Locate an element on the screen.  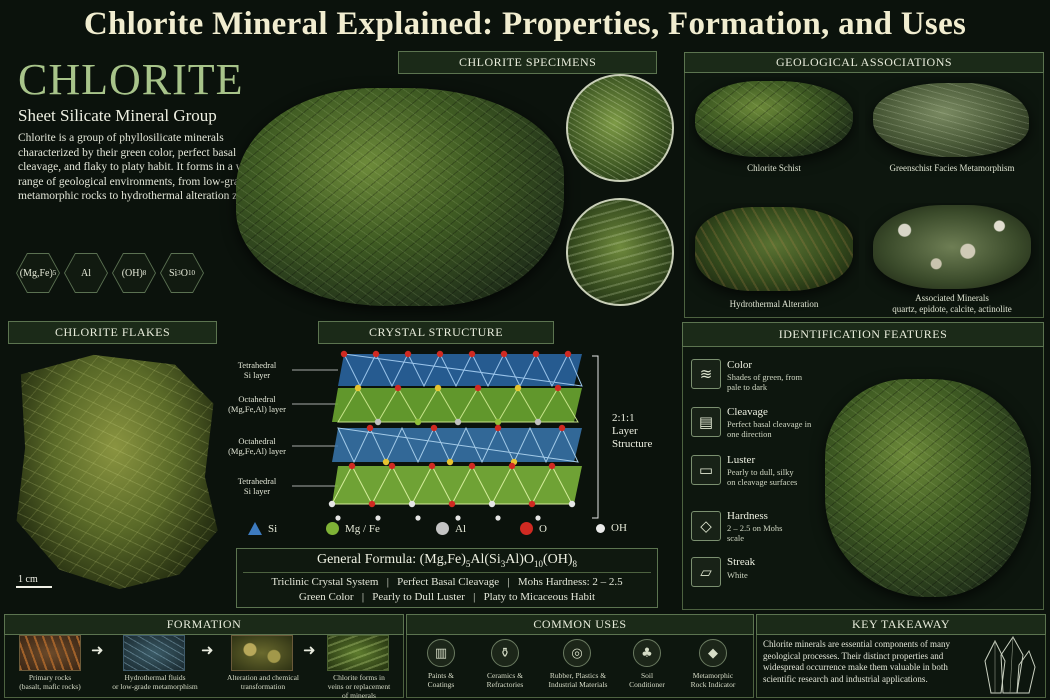
use-indicator-caption: Metamorphic Rock Indicator is located at coordinates (713, 680).